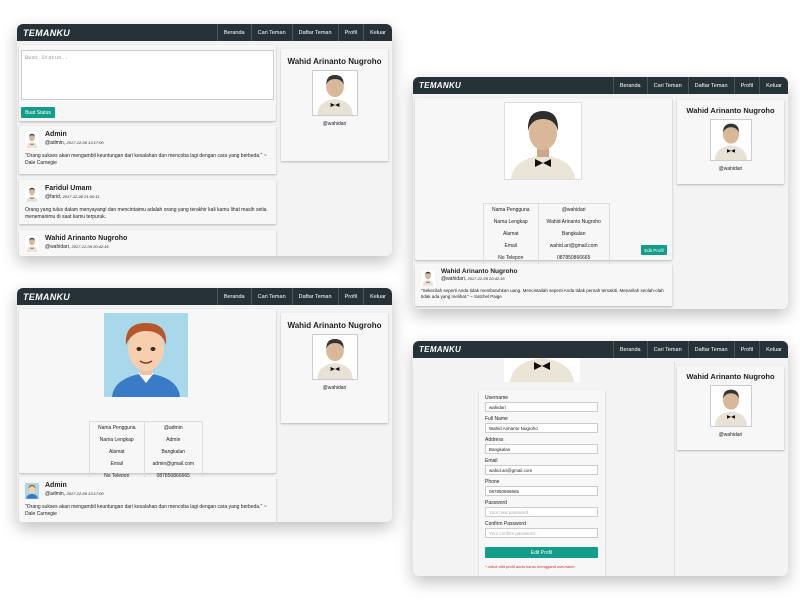 Image resolution: width=800 pixels, height=600 pixels. I want to click on field-label: Password, so click(496, 503).